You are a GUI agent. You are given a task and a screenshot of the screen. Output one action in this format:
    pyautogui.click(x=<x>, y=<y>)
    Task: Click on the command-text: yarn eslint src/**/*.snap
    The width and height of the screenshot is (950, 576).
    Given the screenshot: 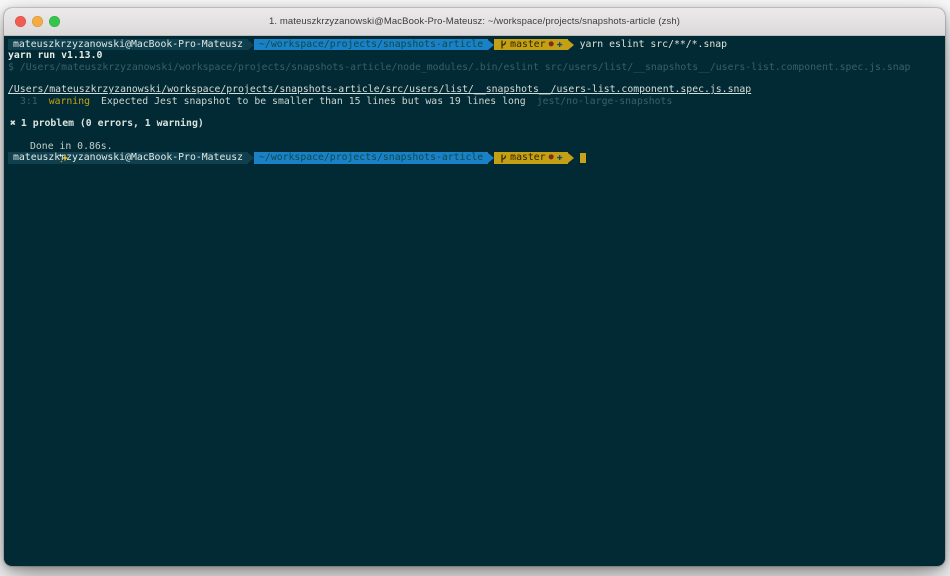 What is the action you would take?
    pyautogui.click(x=653, y=44)
    